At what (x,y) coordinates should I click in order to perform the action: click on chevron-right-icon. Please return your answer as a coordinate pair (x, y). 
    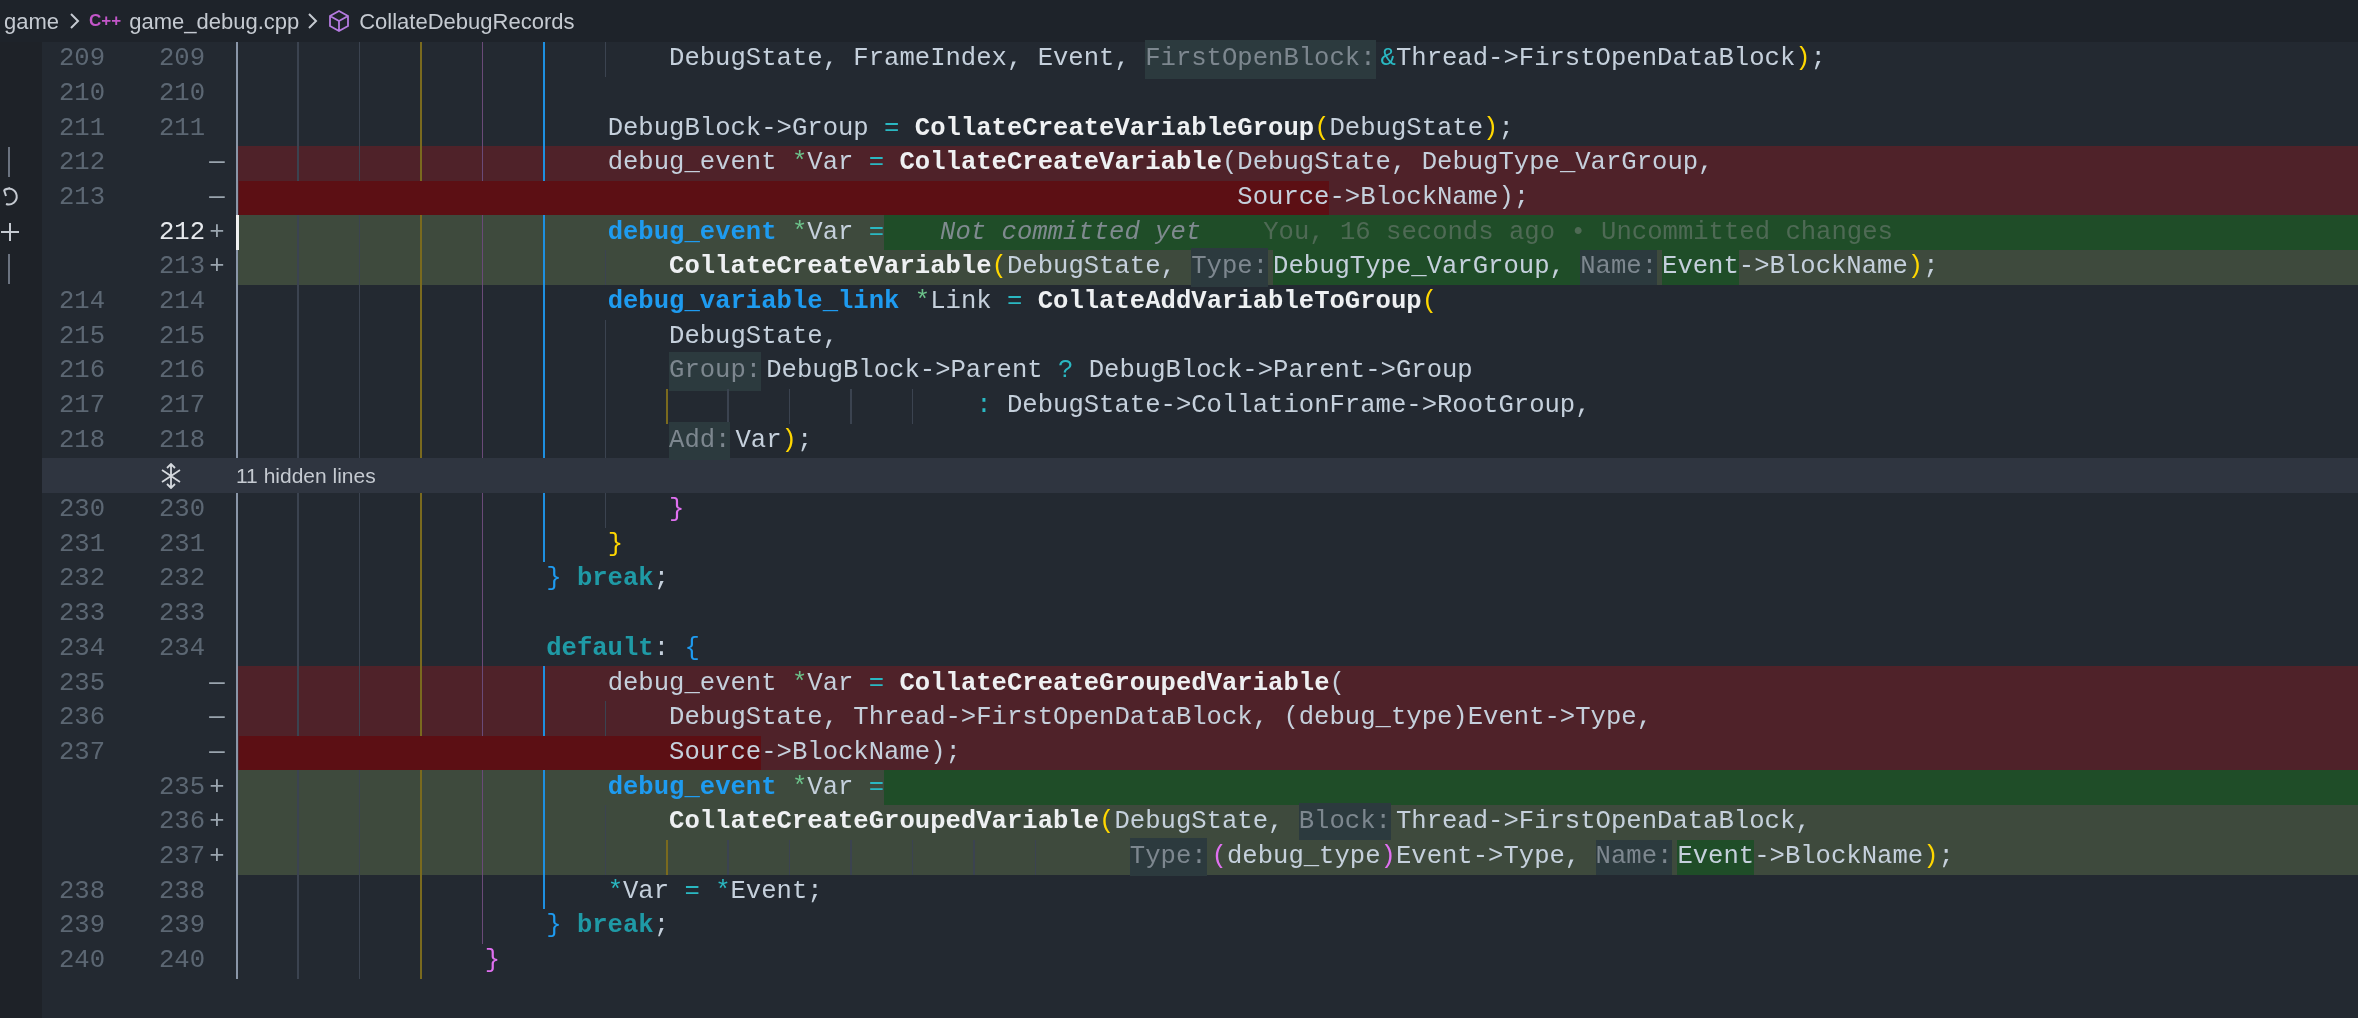
    Looking at the image, I should click on (75, 21).